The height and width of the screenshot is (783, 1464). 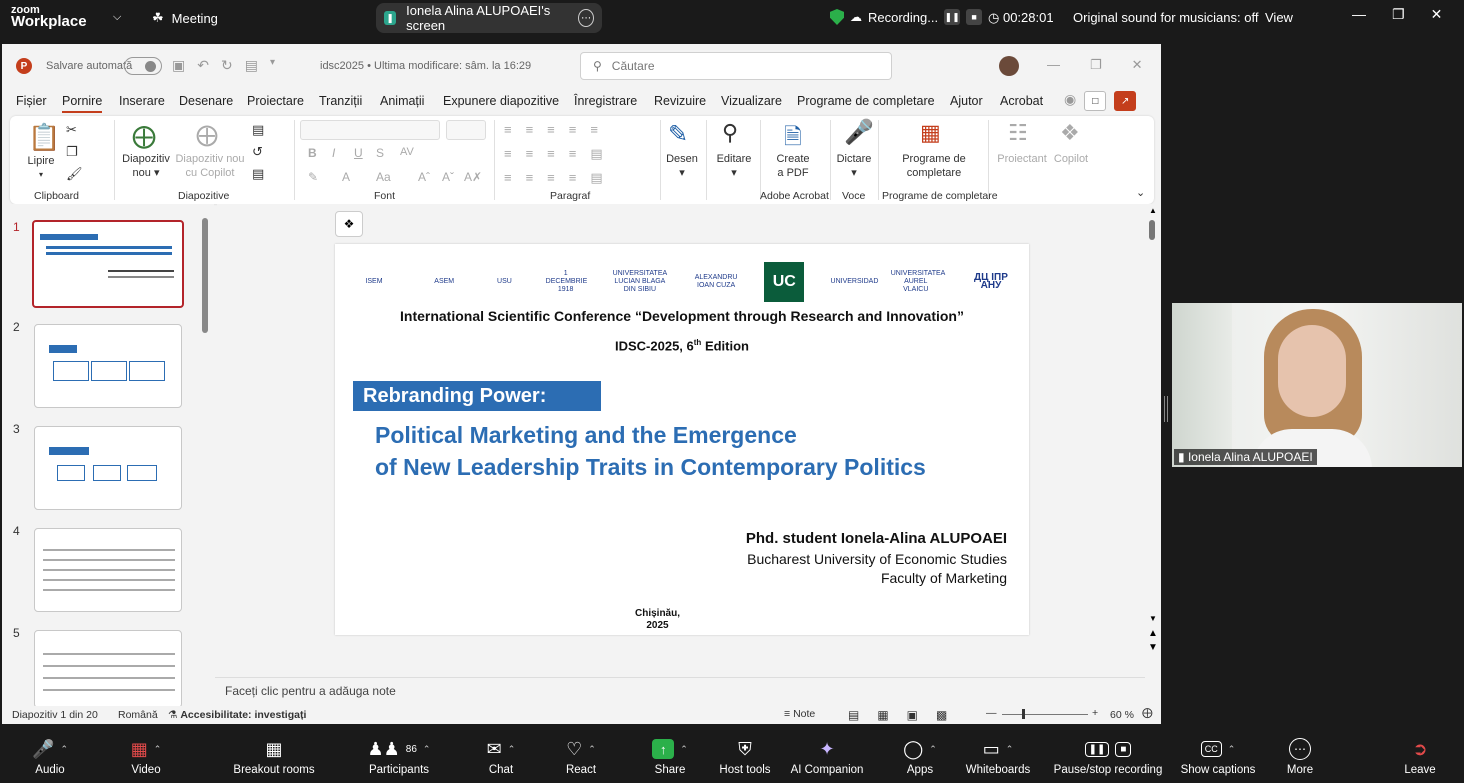 What do you see at coordinates (920, 756) in the screenshot?
I see `apps-button: ◯ ⌃ Apps` at bounding box center [920, 756].